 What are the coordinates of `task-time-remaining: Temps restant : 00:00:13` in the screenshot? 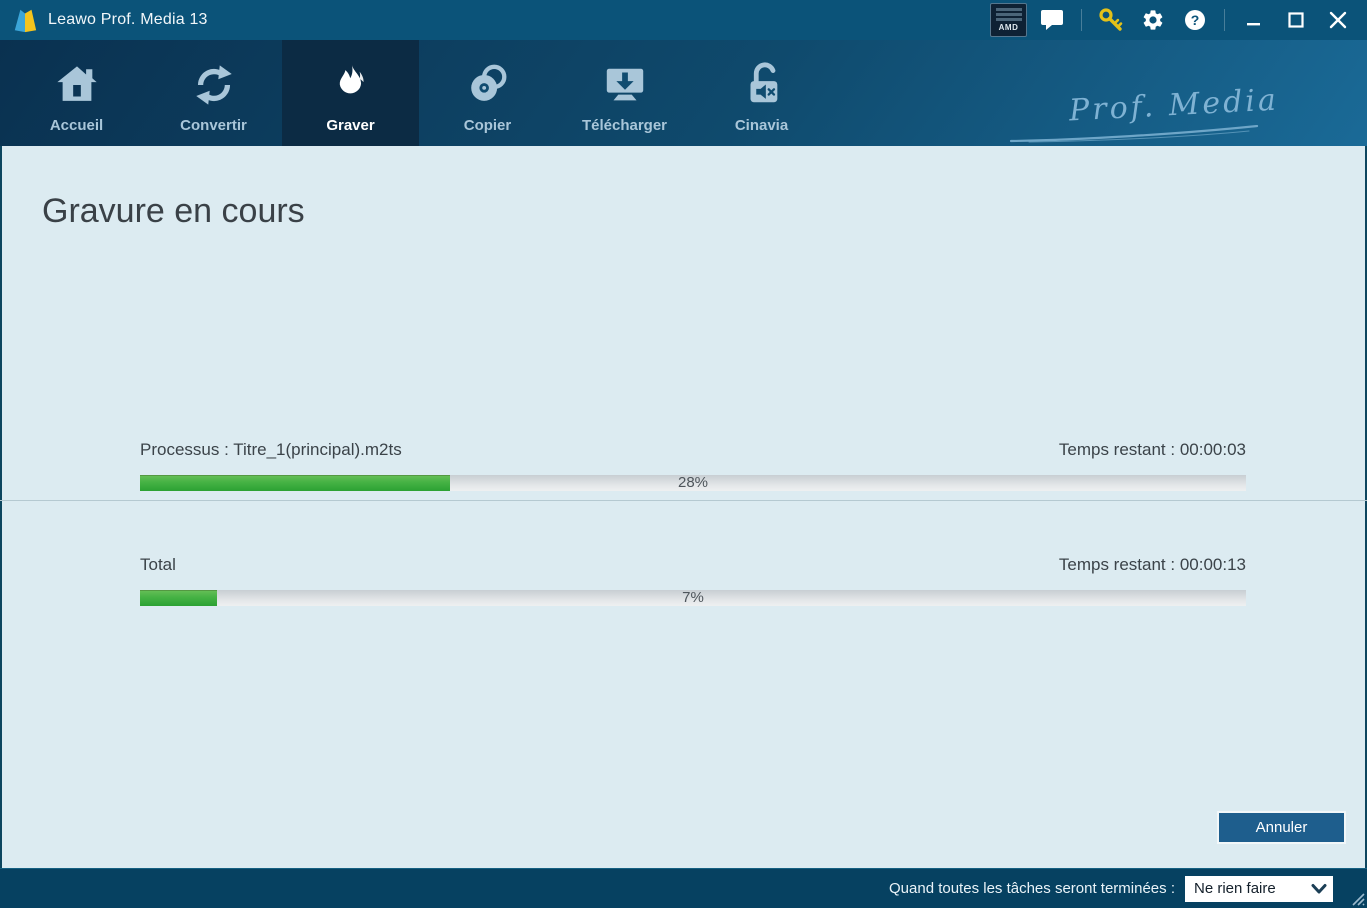 It's located at (1152, 564).